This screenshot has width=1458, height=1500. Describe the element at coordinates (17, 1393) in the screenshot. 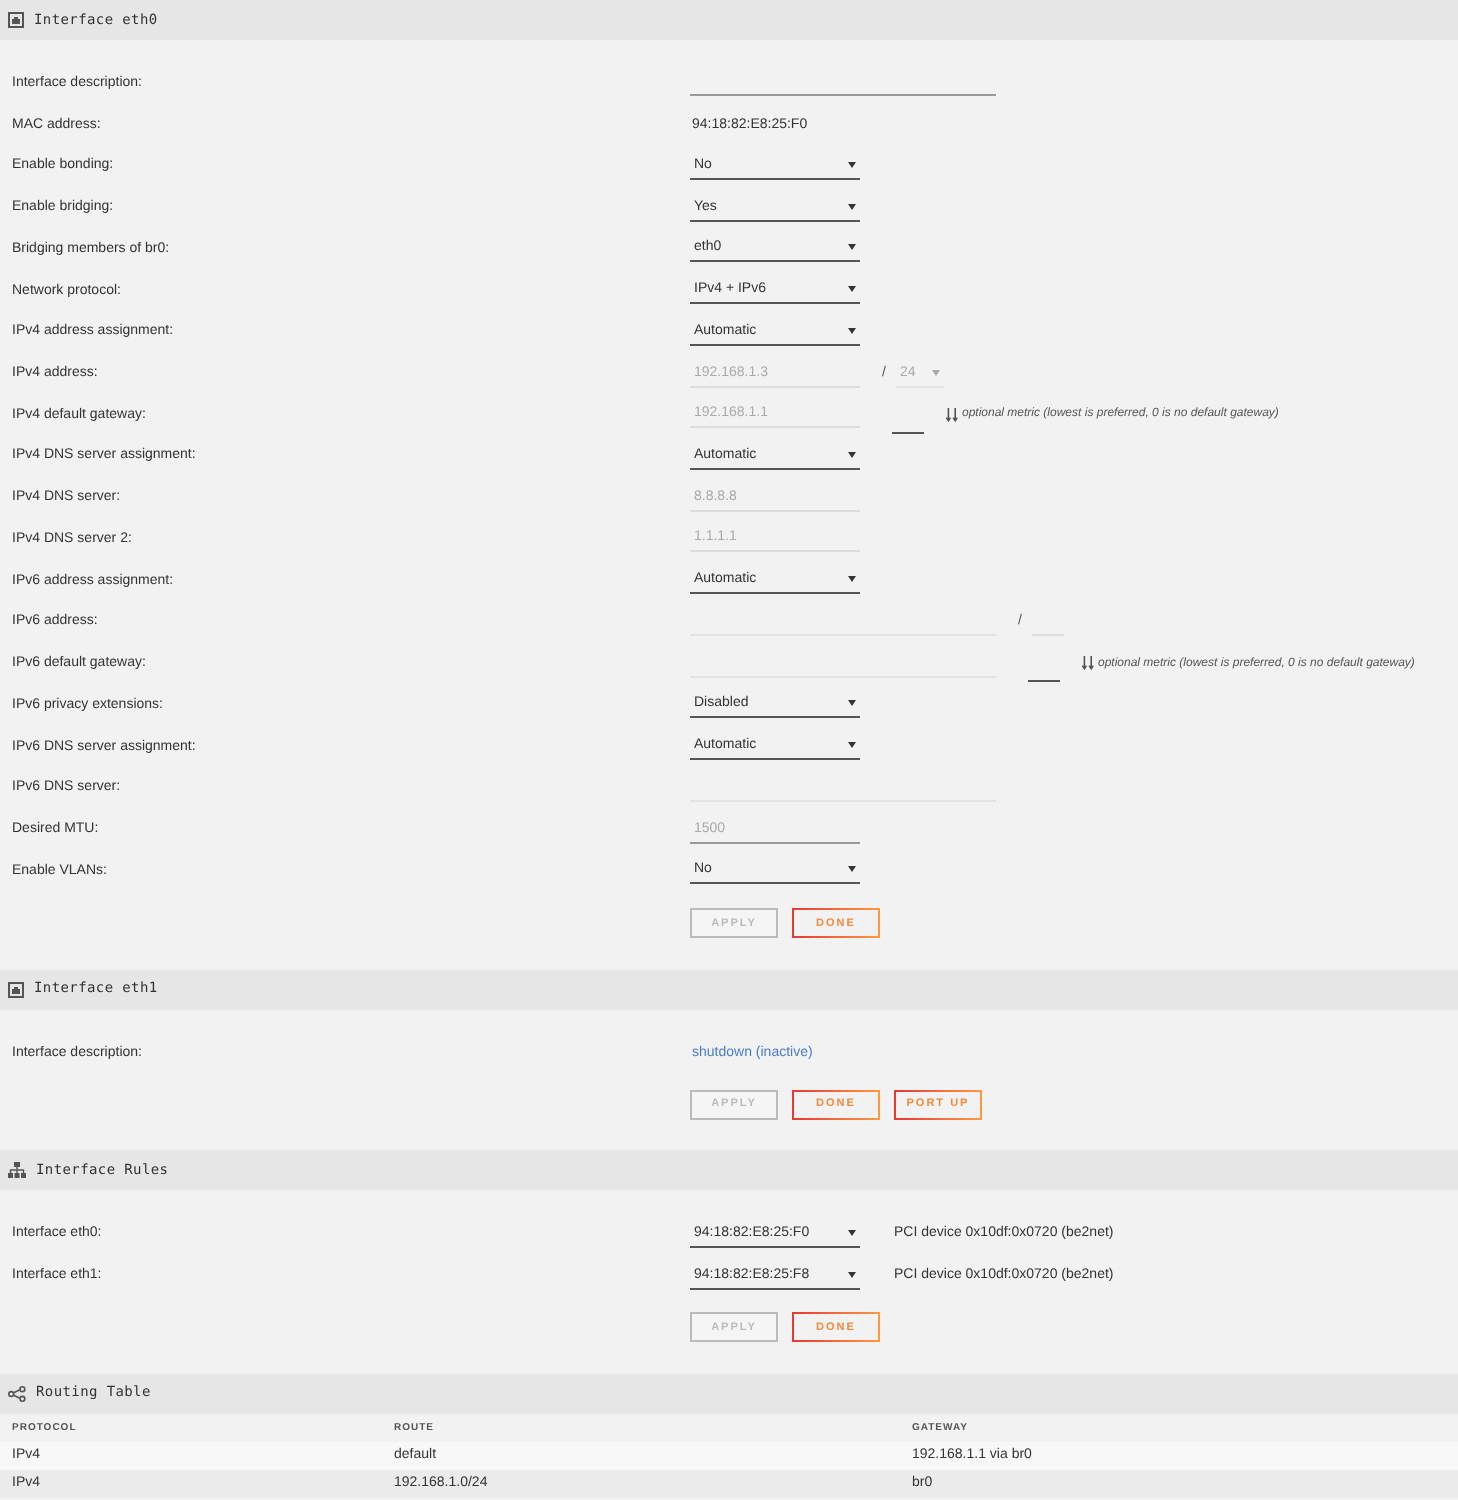

I see `share-nodes-icon` at that location.